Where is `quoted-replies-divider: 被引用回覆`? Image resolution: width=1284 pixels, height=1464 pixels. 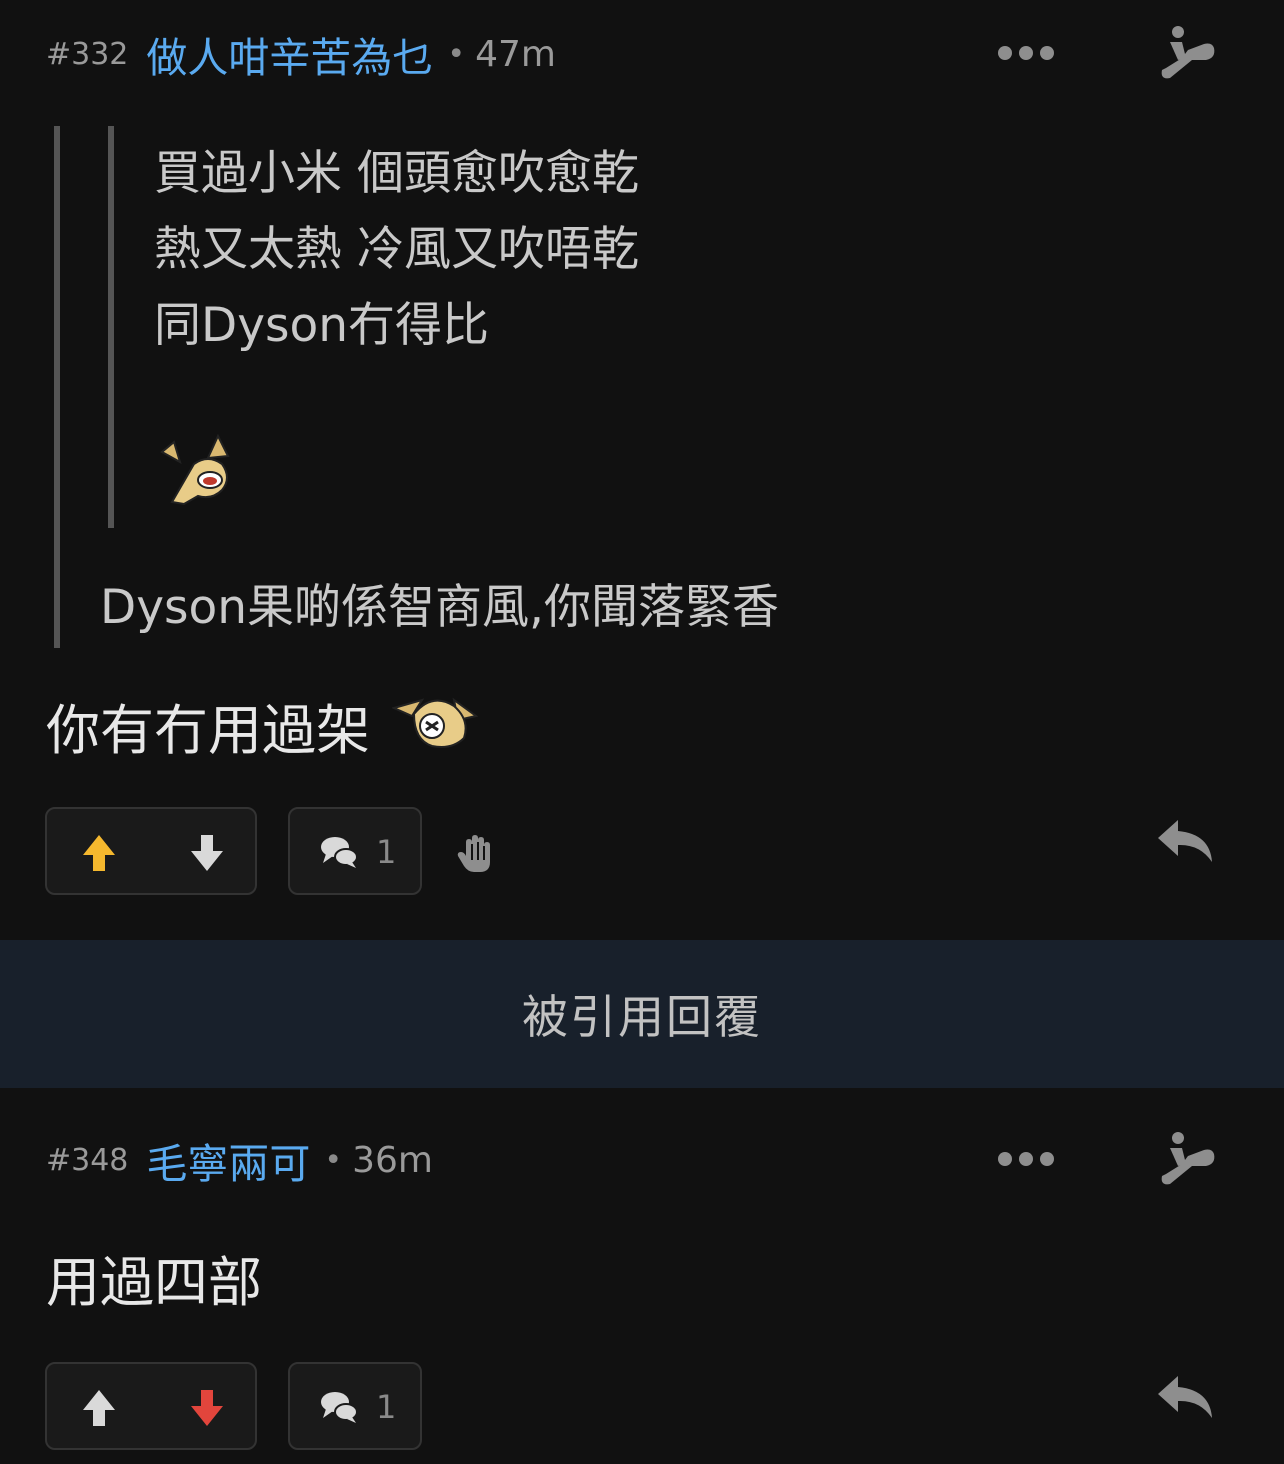 quoted-replies-divider: 被引用回覆 is located at coordinates (642, 1014).